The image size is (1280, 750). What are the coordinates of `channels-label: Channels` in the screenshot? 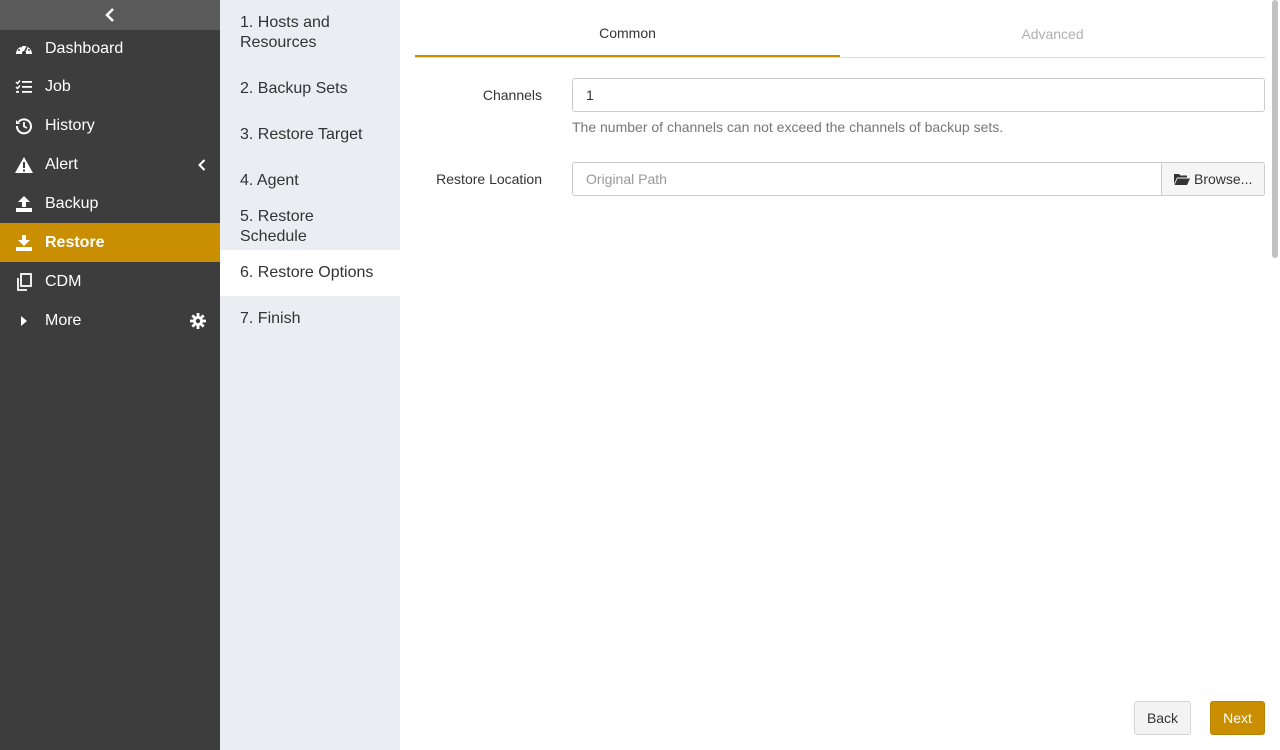 It's located at (512, 95).